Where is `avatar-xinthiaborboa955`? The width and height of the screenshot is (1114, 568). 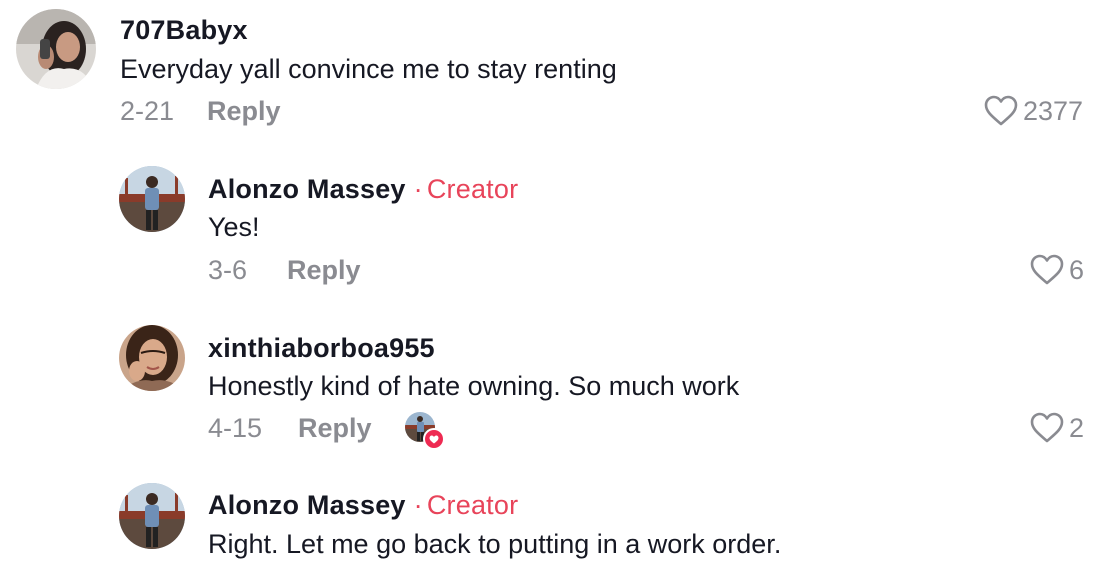 avatar-xinthiaborboa955 is located at coordinates (152, 358).